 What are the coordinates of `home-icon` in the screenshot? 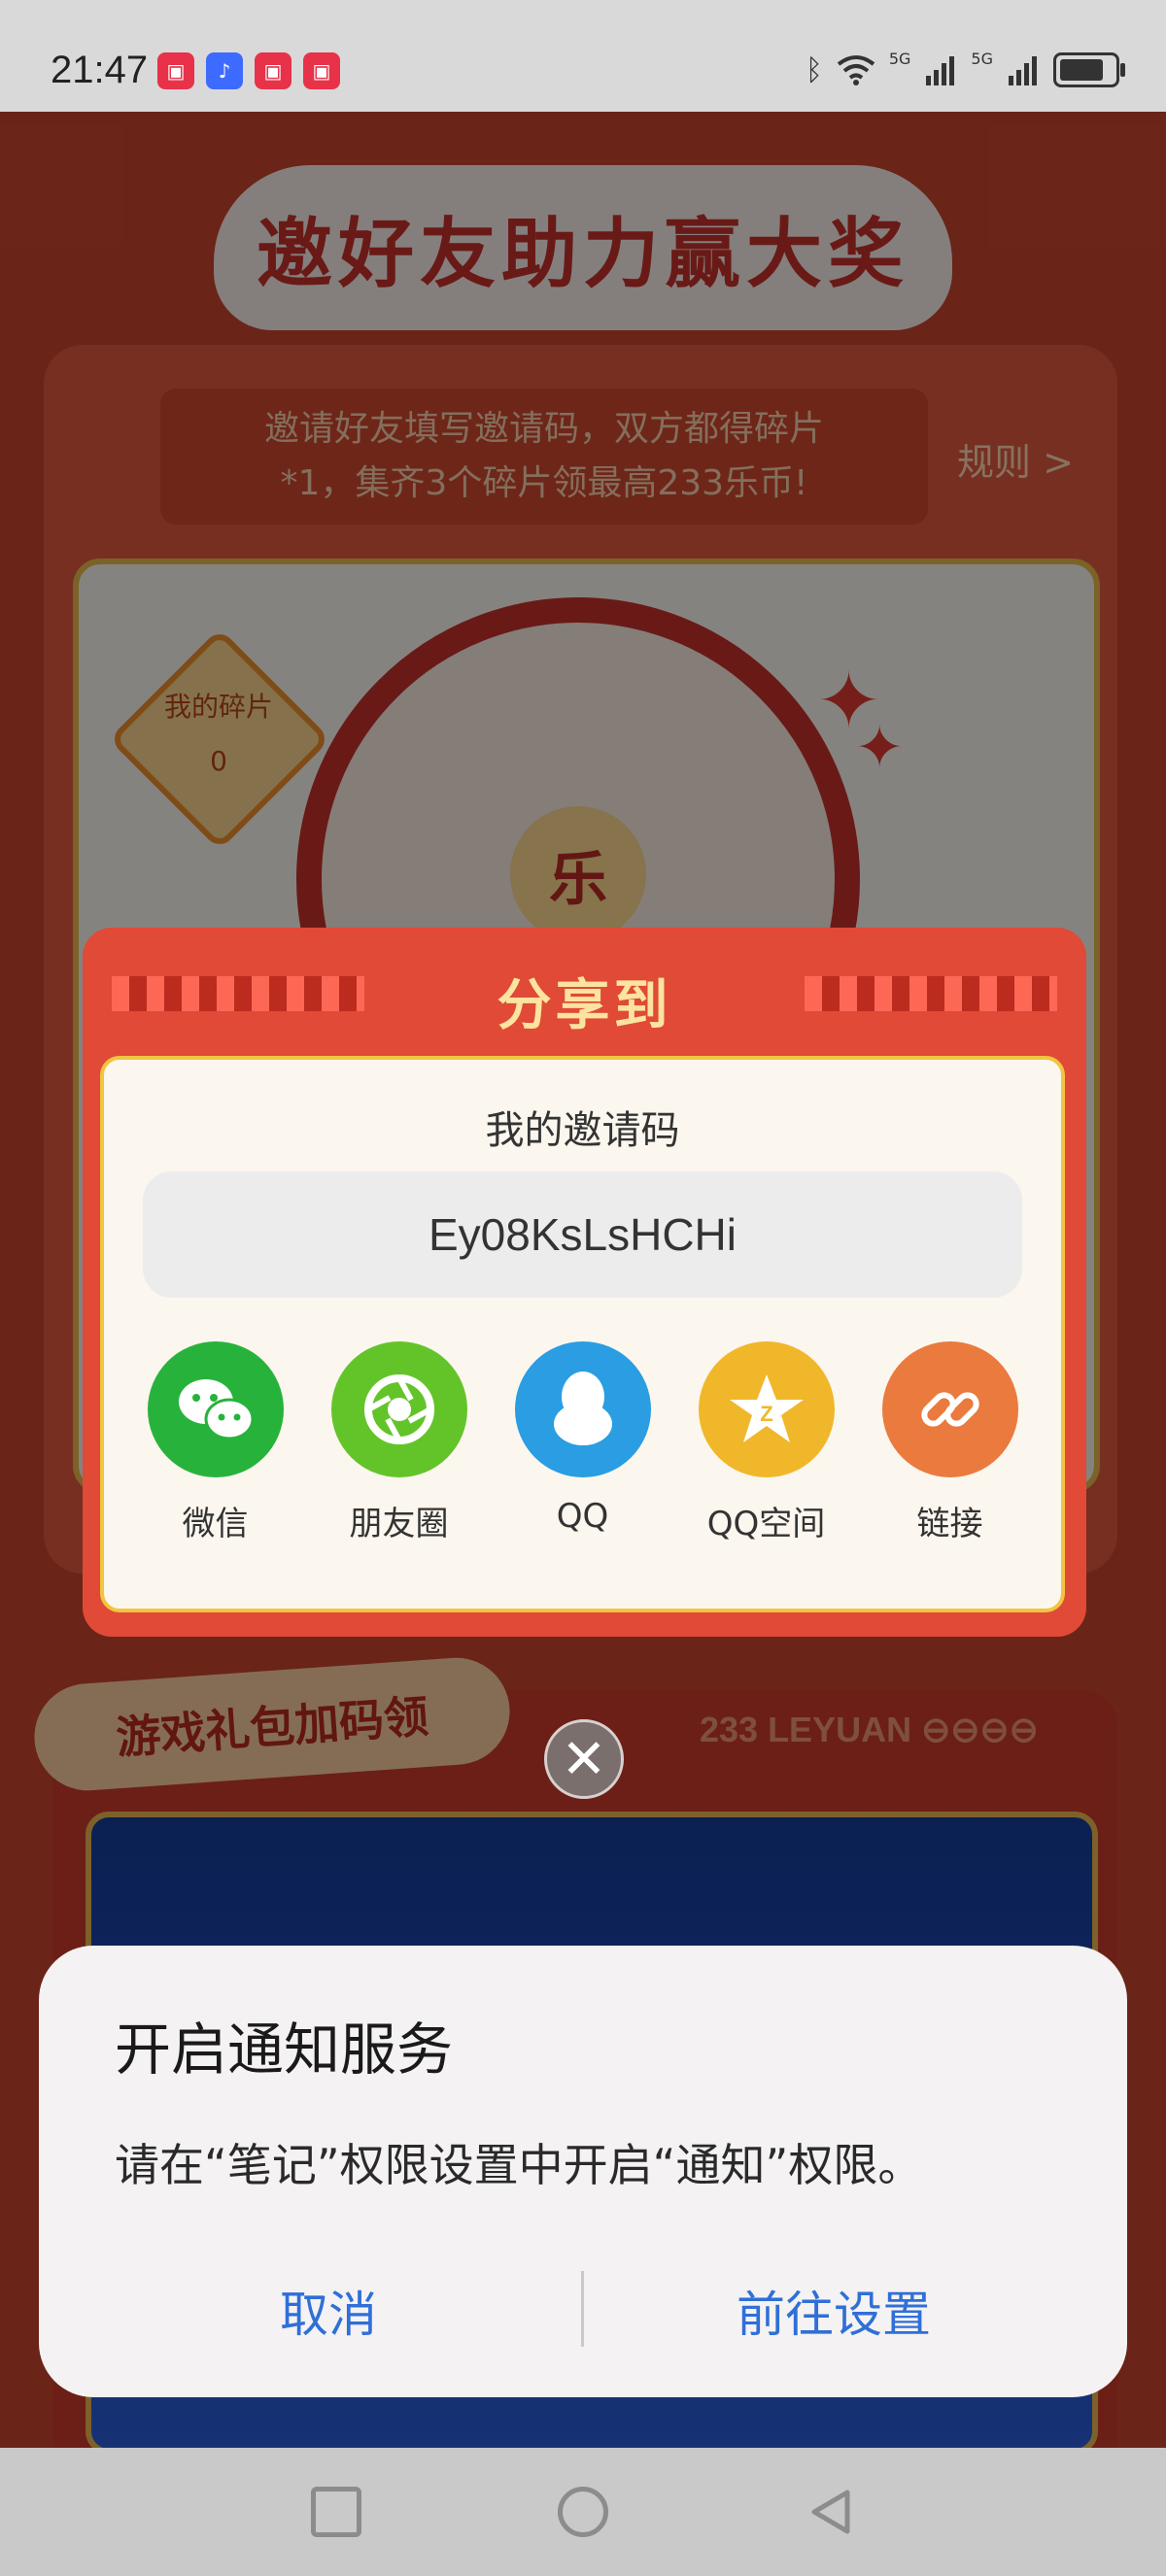 It's located at (583, 2512).